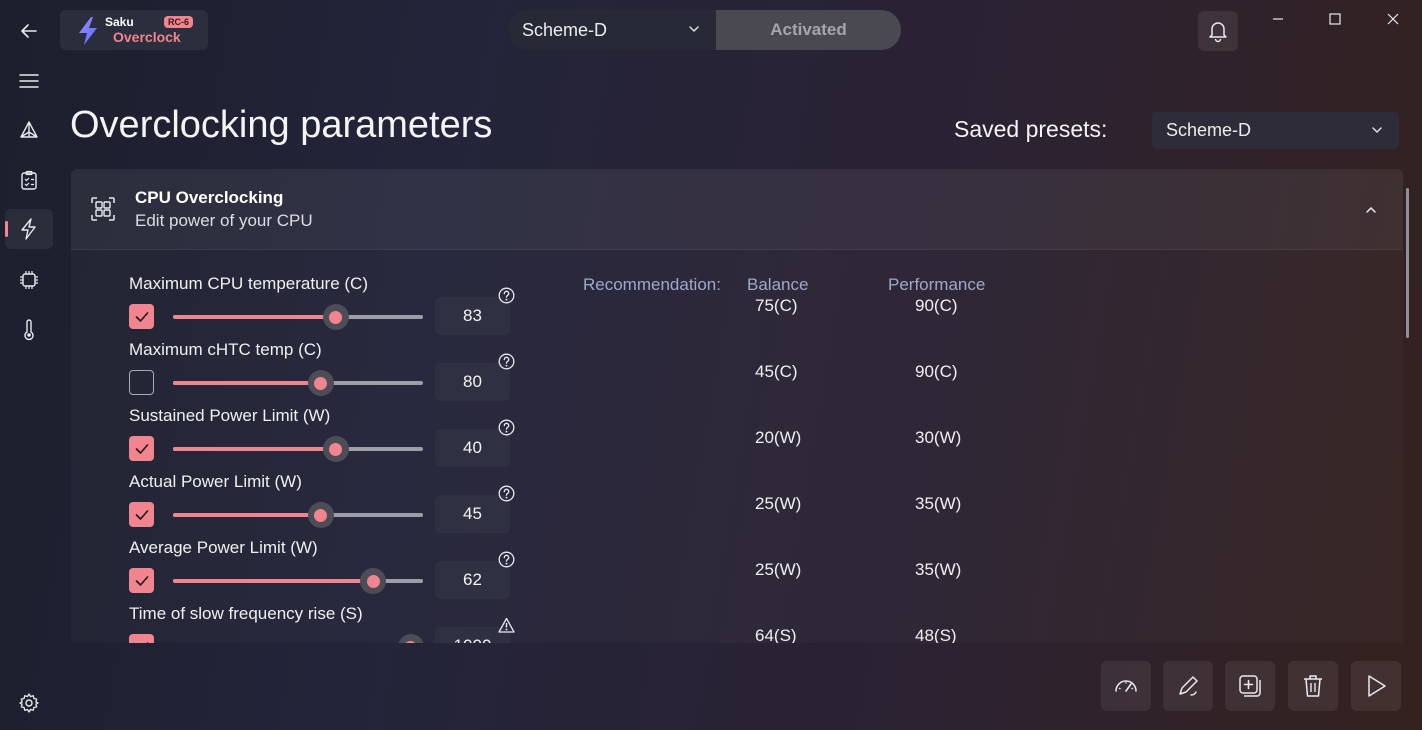 The height and width of the screenshot is (730, 1422). I want to click on sidebar-item-temperature, so click(29, 330).